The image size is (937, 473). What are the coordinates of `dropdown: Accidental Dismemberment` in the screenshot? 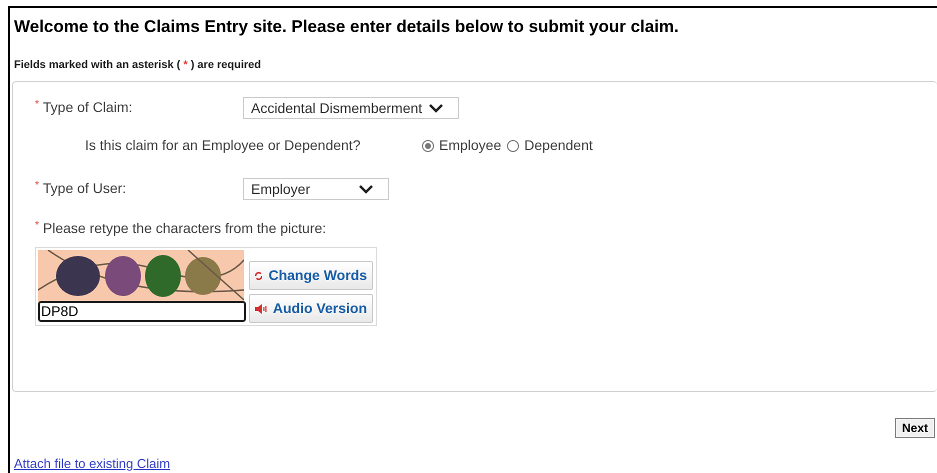 It's located at (351, 108).